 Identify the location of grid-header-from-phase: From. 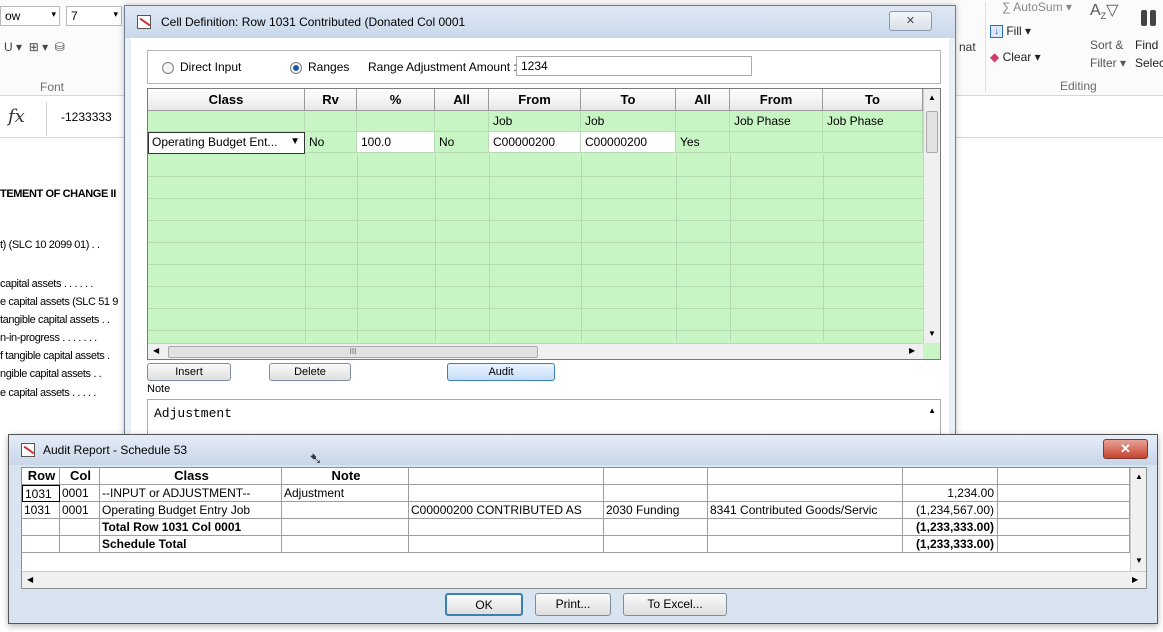
(776, 100).